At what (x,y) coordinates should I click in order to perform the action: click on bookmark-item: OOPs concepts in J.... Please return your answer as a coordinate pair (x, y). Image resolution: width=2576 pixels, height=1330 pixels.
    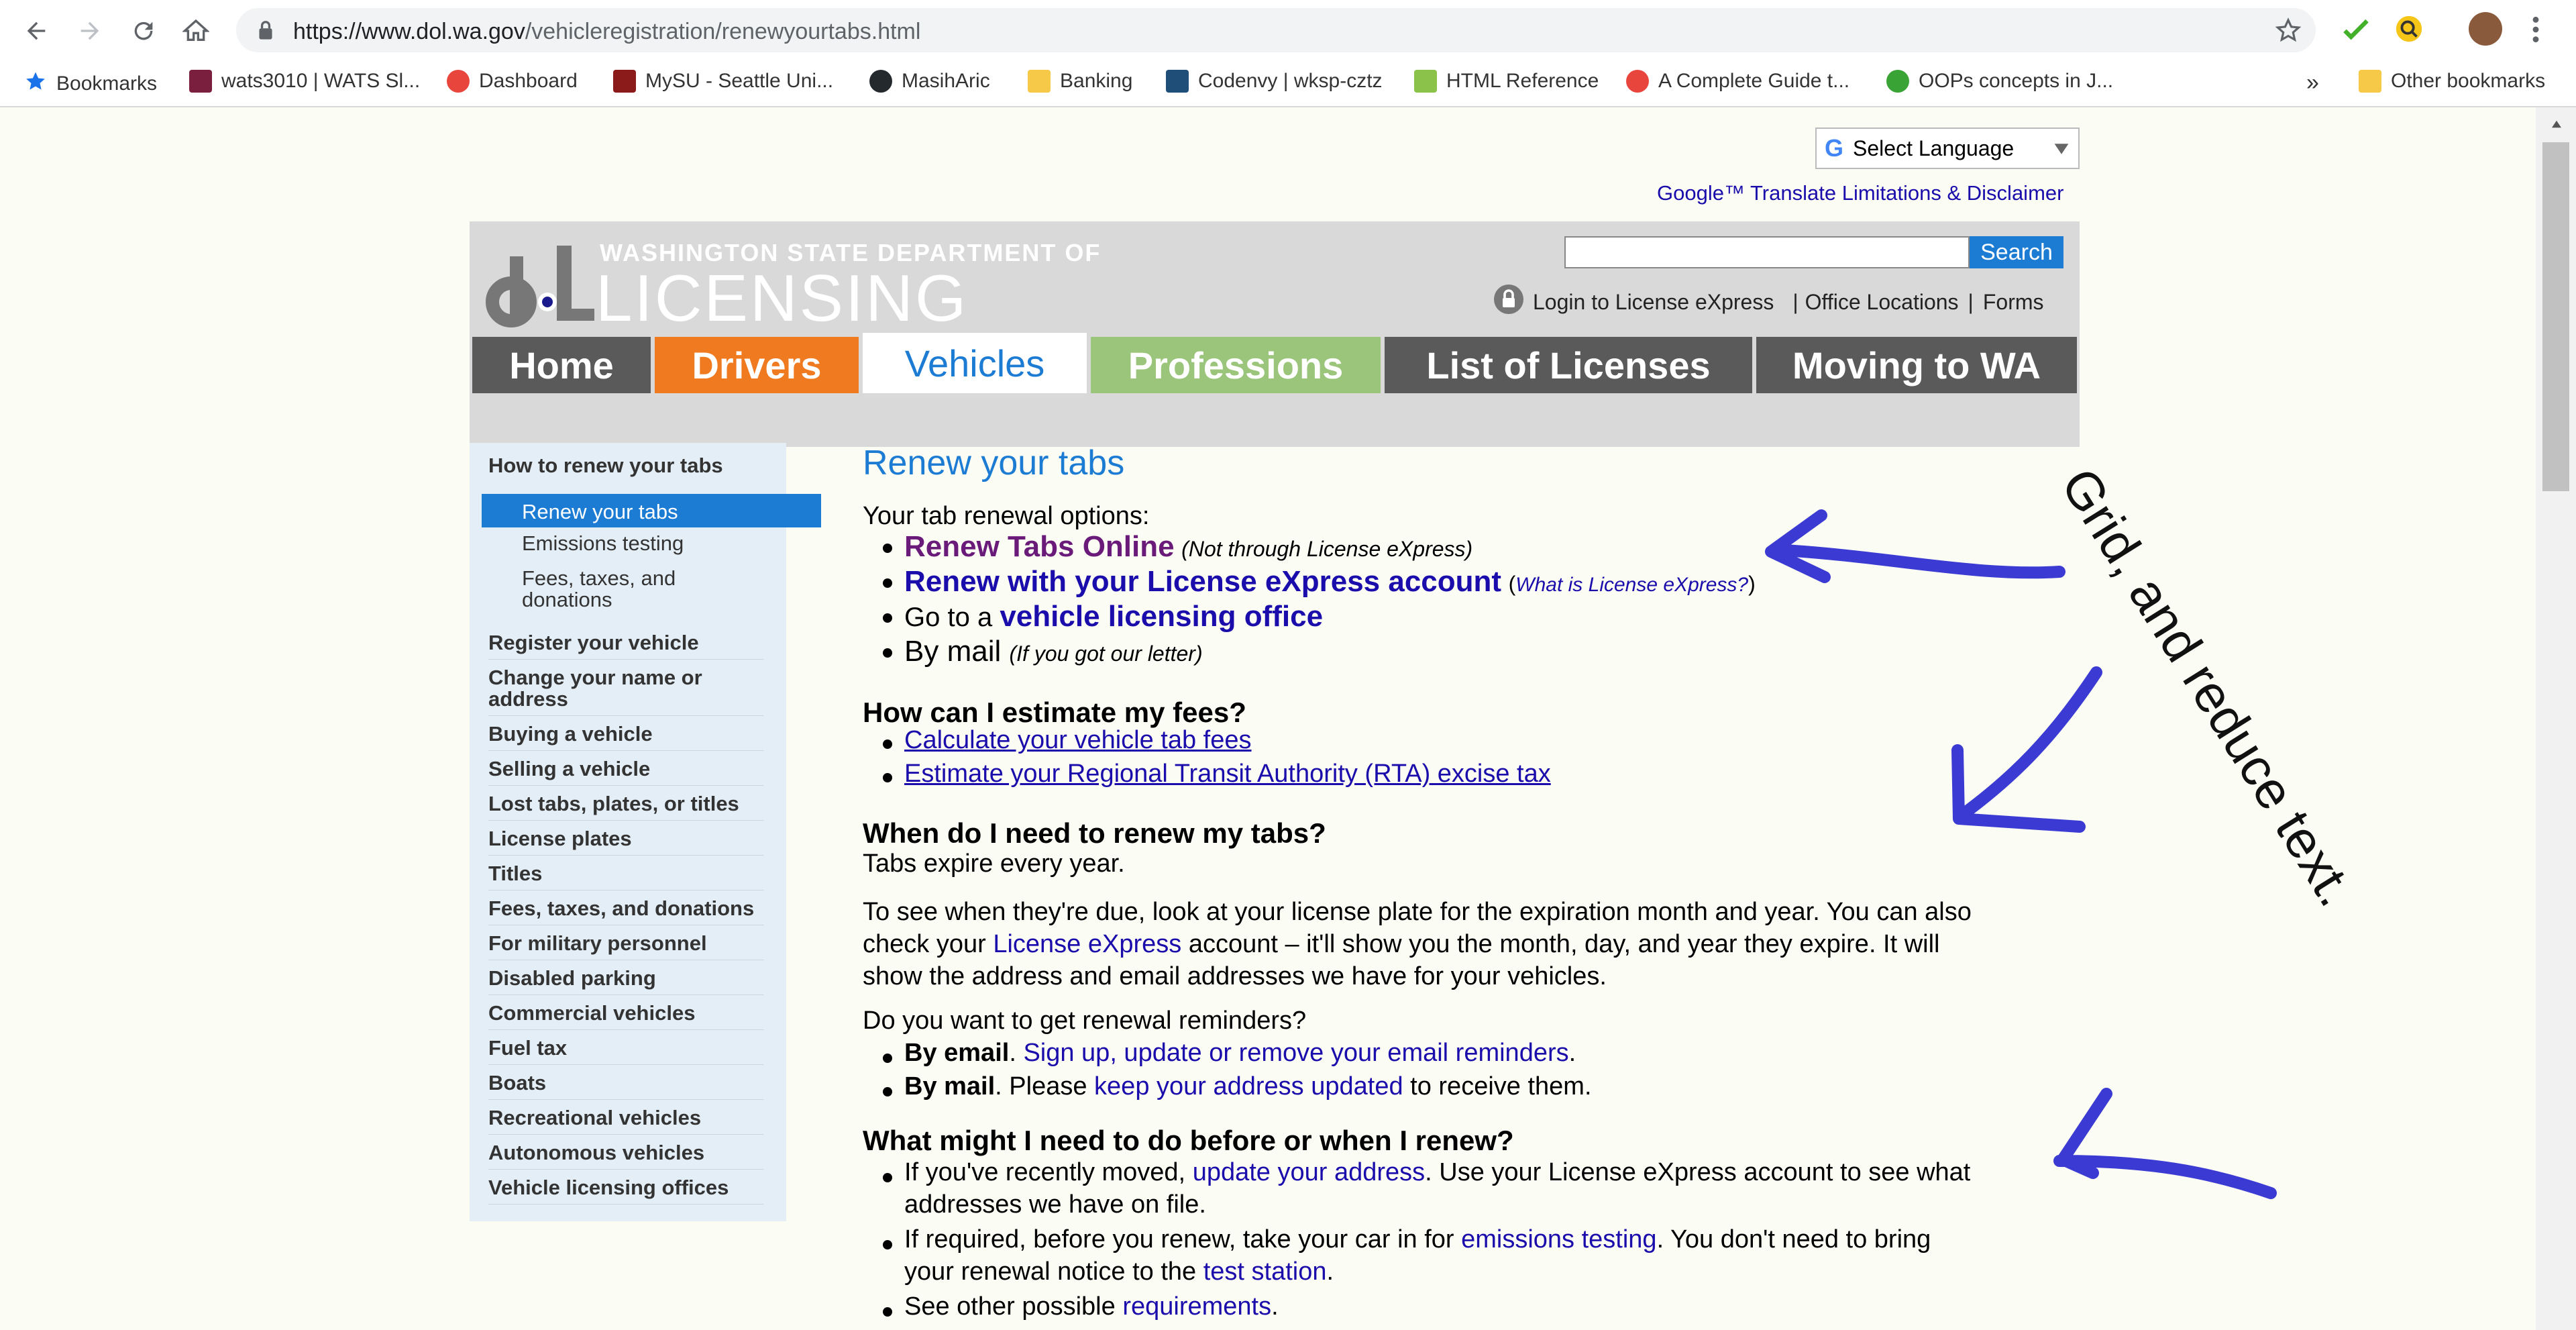
    Looking at the image, I should click on (1999, 81).